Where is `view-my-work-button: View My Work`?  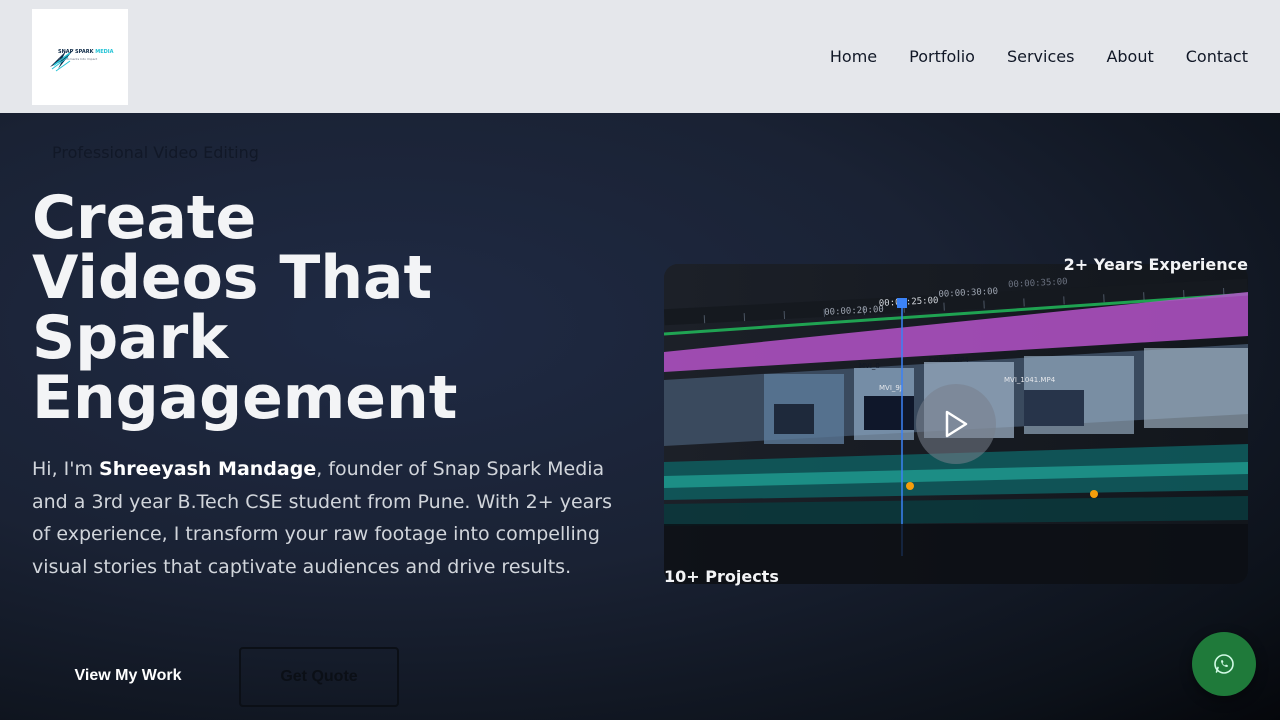
view-my-work-button: View My Work is located at coordinates (128, 676).